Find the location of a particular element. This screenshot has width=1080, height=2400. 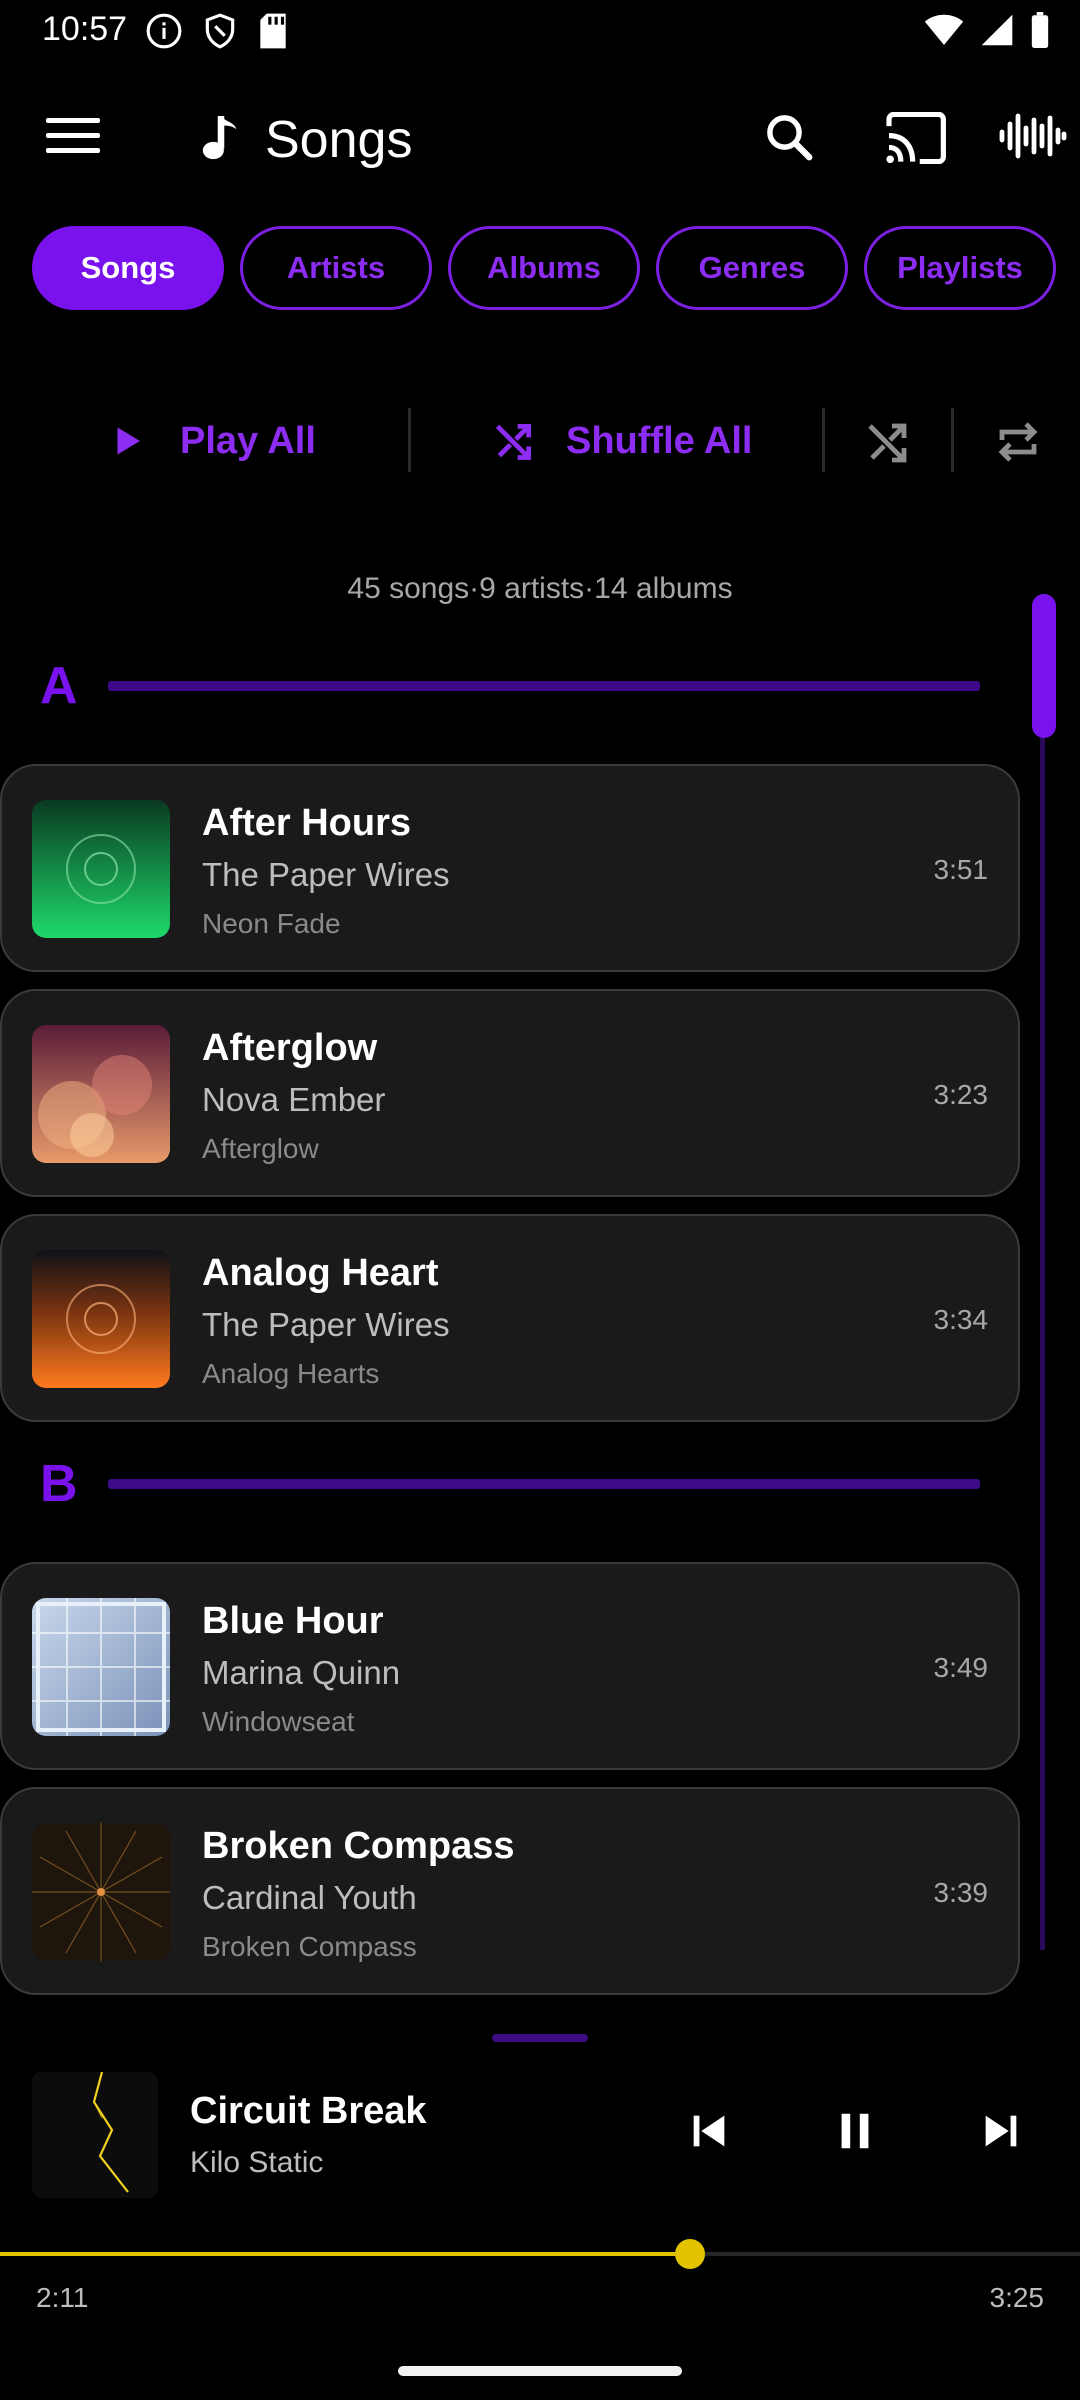

now-playing-title: Circuit Break is located at coordinates (308, 2111).